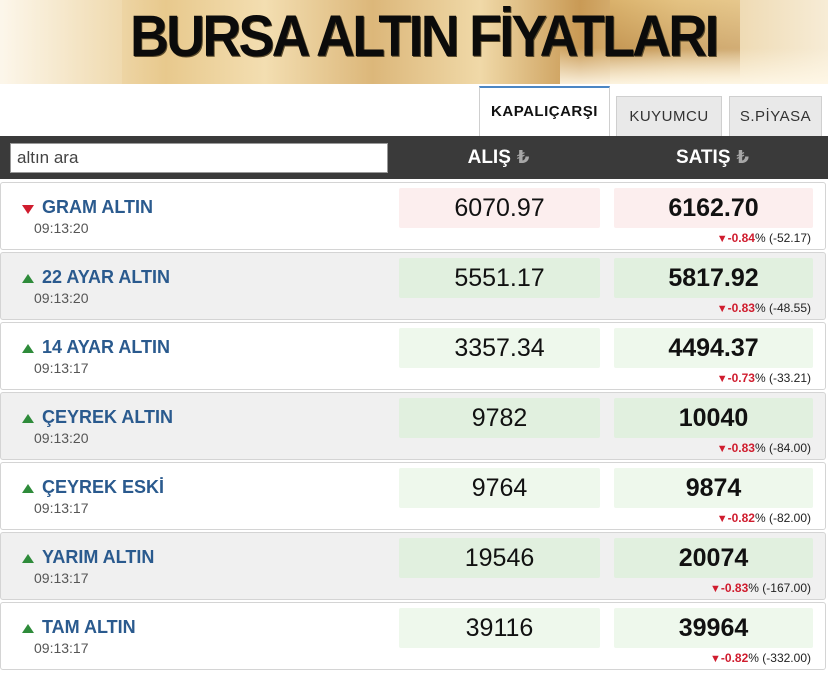 This screenshot has height=673, width=828. I want to click on price-change: ▼-0.82% (-82.00), so click(764, 518).